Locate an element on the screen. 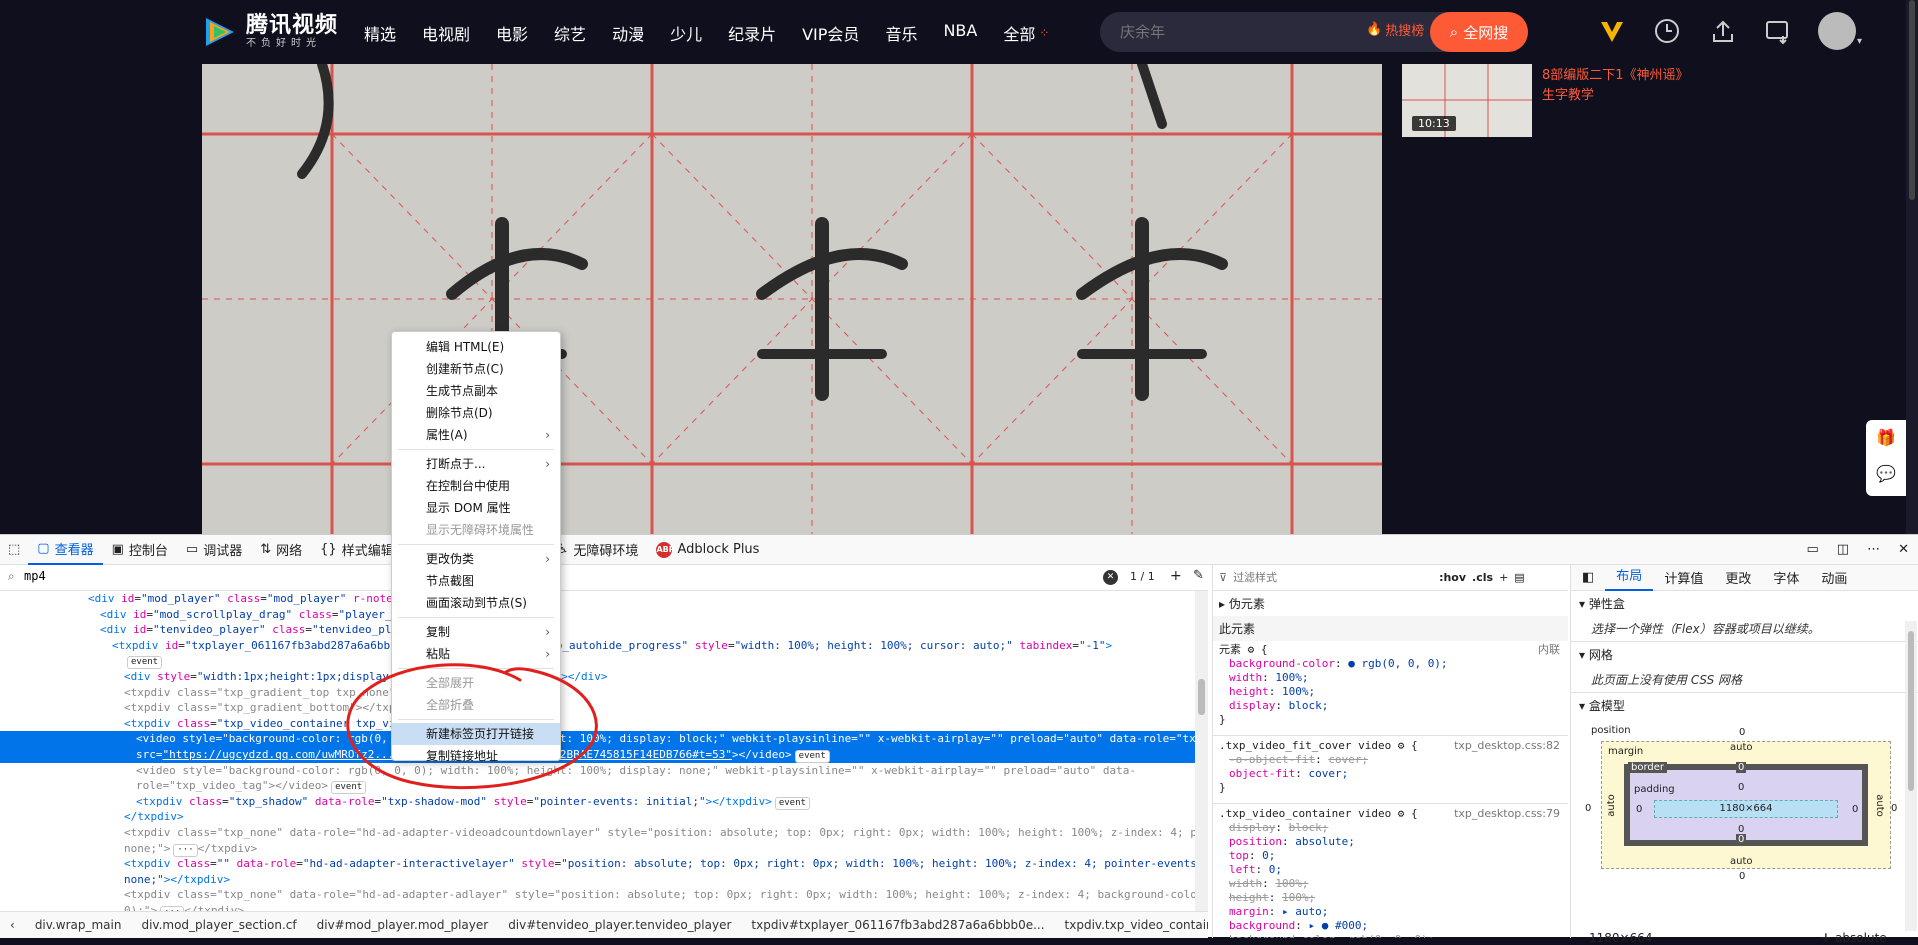 The image size is (1918, 945). tab-layout: 布局 is located at coordinates (1629, 578).